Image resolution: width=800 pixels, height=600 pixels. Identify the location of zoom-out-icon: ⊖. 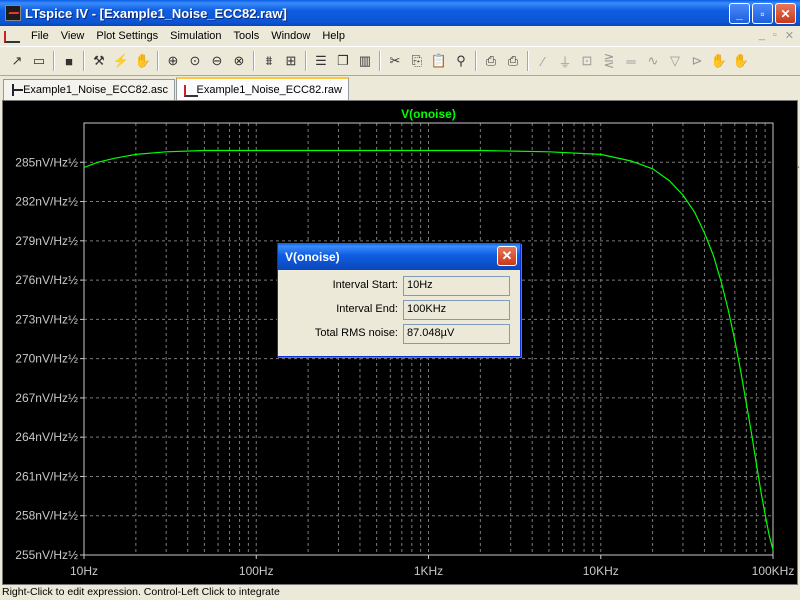
(217, 61).